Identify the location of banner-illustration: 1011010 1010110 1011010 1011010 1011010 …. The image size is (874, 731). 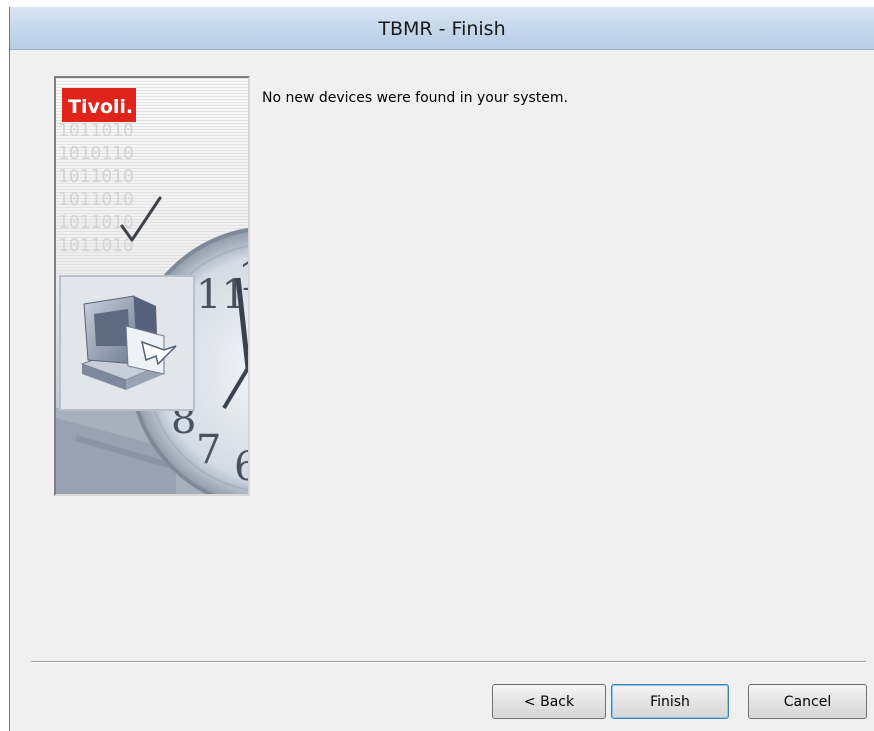
(152, 286).